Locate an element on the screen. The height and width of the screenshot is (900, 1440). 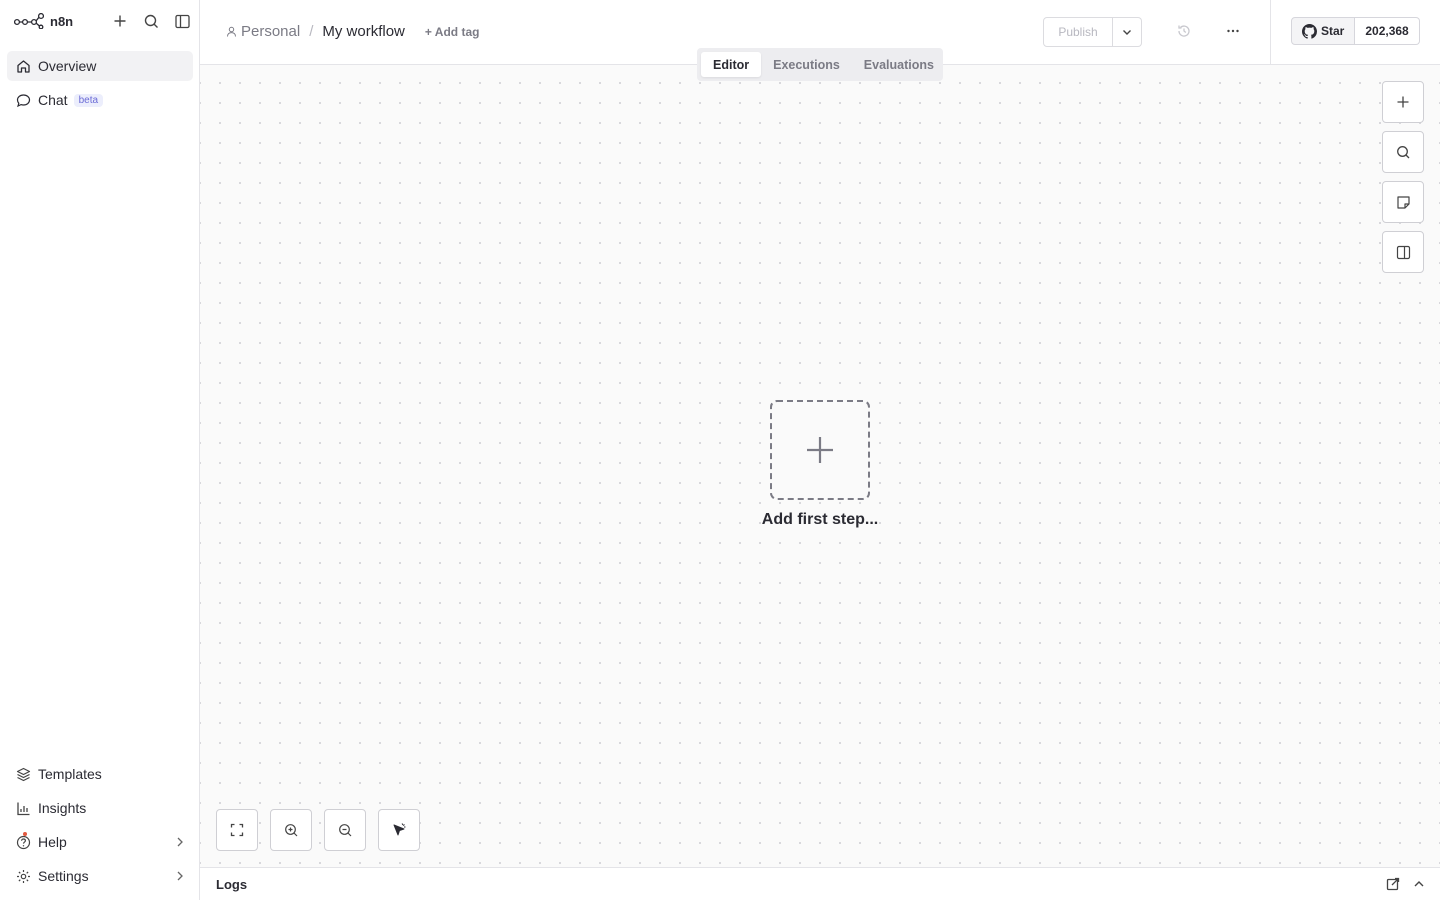
sidebar-item-chat: Chat beta is located at coordinates (100, 100).